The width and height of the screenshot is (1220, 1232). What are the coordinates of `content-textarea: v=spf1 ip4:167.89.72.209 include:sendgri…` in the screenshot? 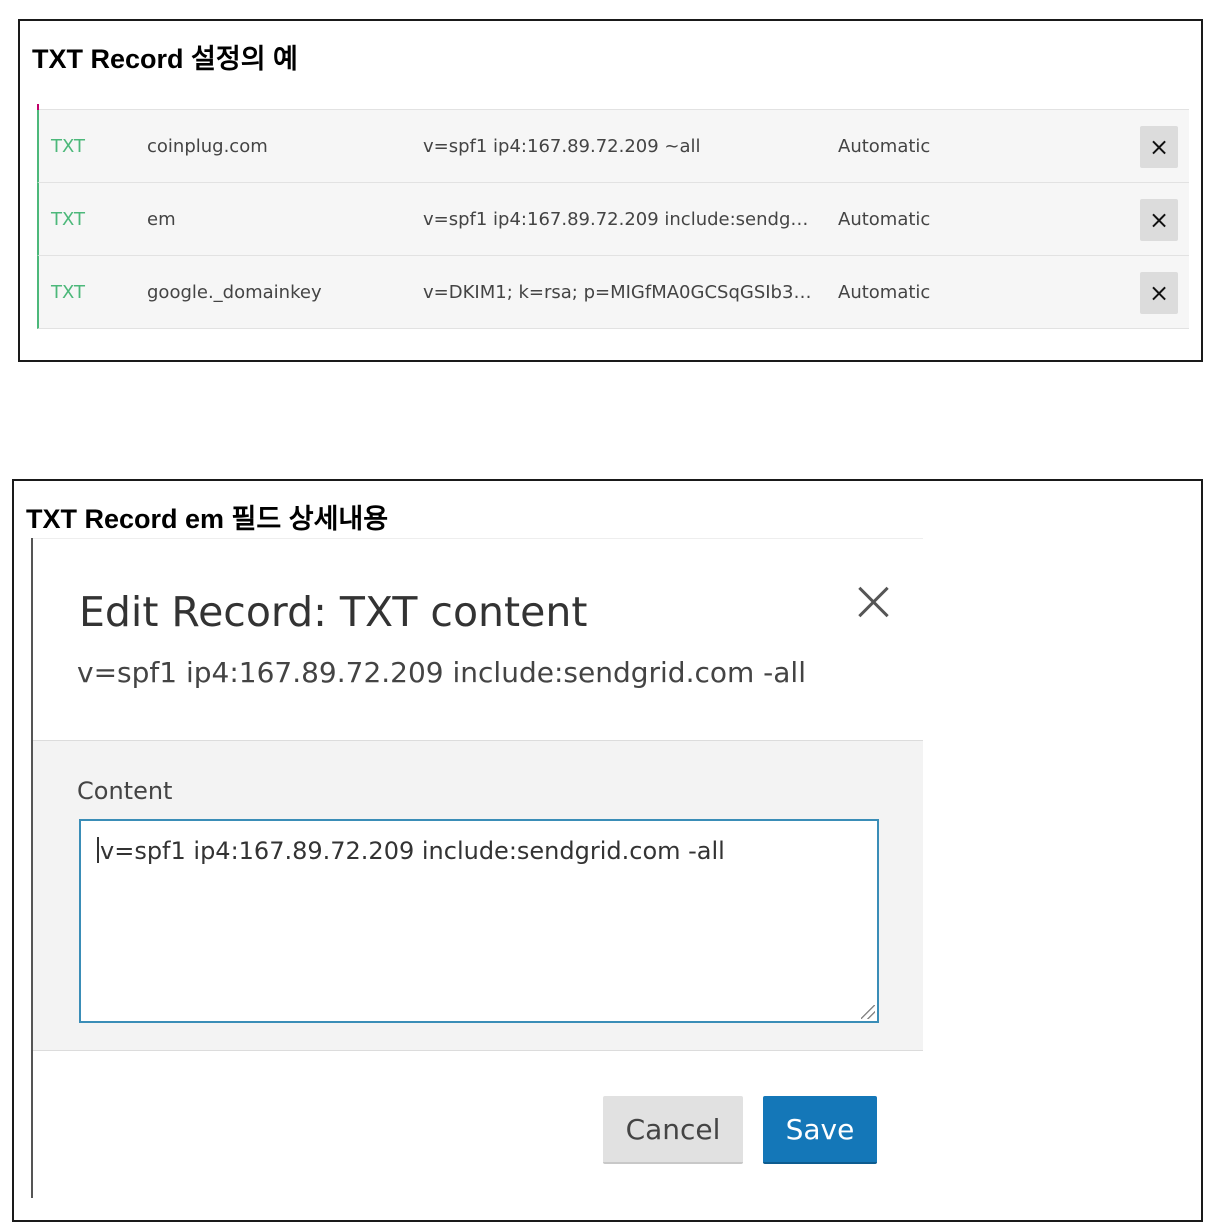 It's located at (479, 921).